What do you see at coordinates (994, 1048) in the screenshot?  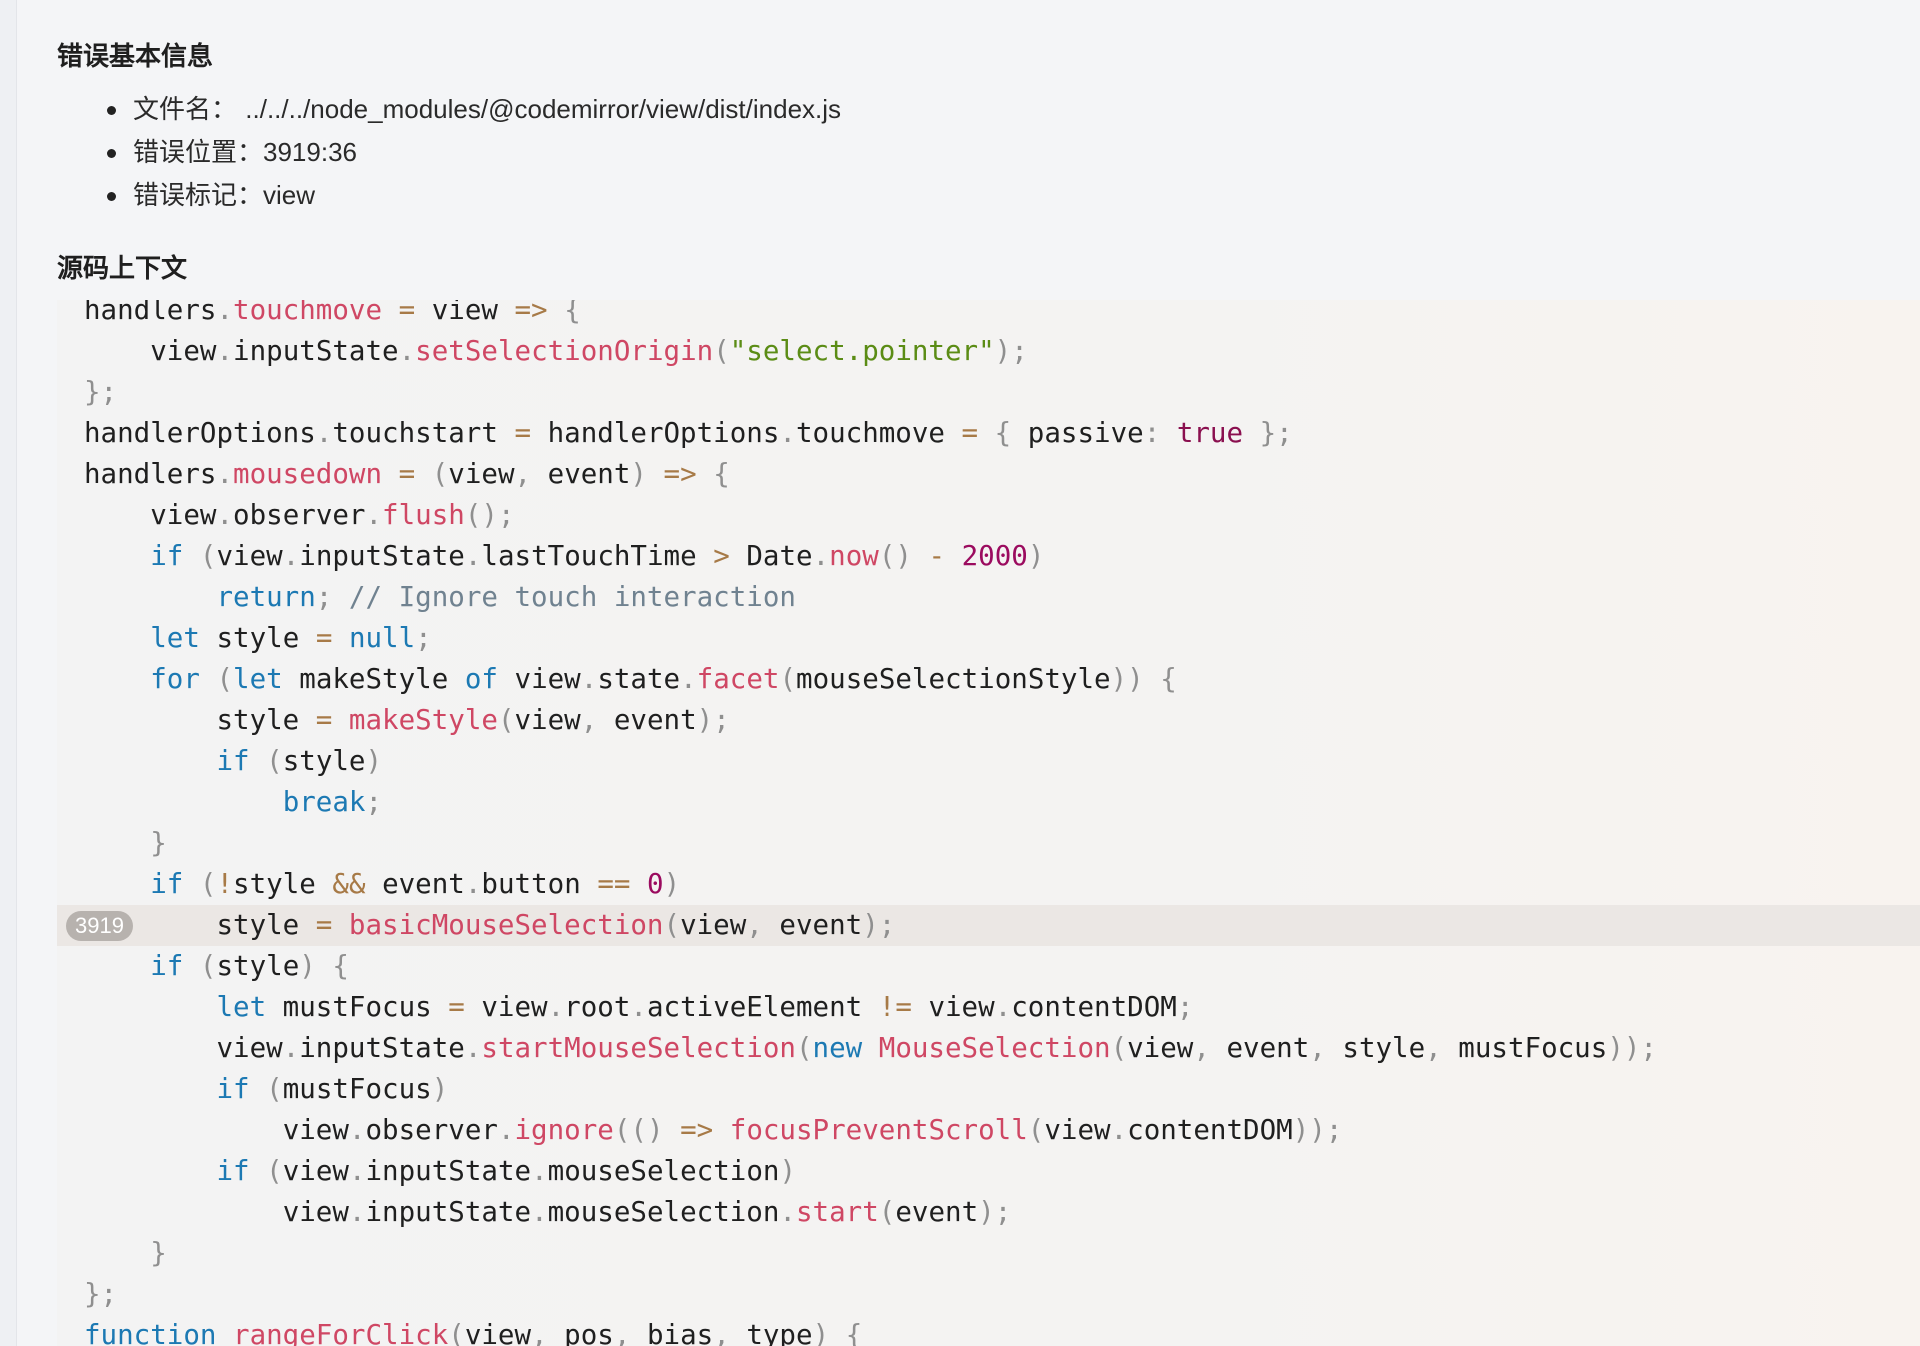 I see `code-token: MouseSelection` at bounding box center [994, 1048].